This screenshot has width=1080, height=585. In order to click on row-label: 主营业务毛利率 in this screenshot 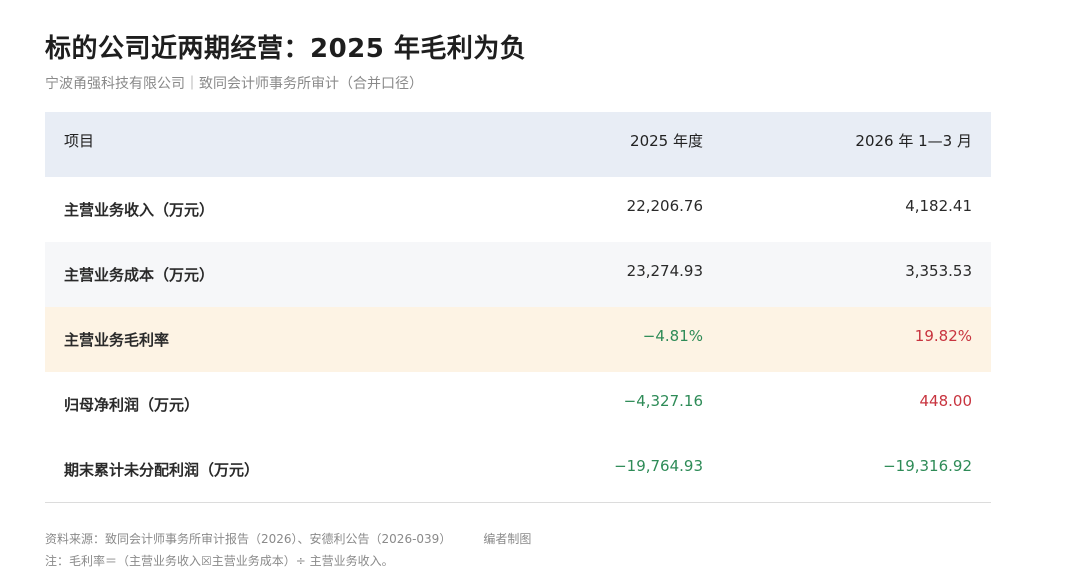, I will do `click(117, 340)`.